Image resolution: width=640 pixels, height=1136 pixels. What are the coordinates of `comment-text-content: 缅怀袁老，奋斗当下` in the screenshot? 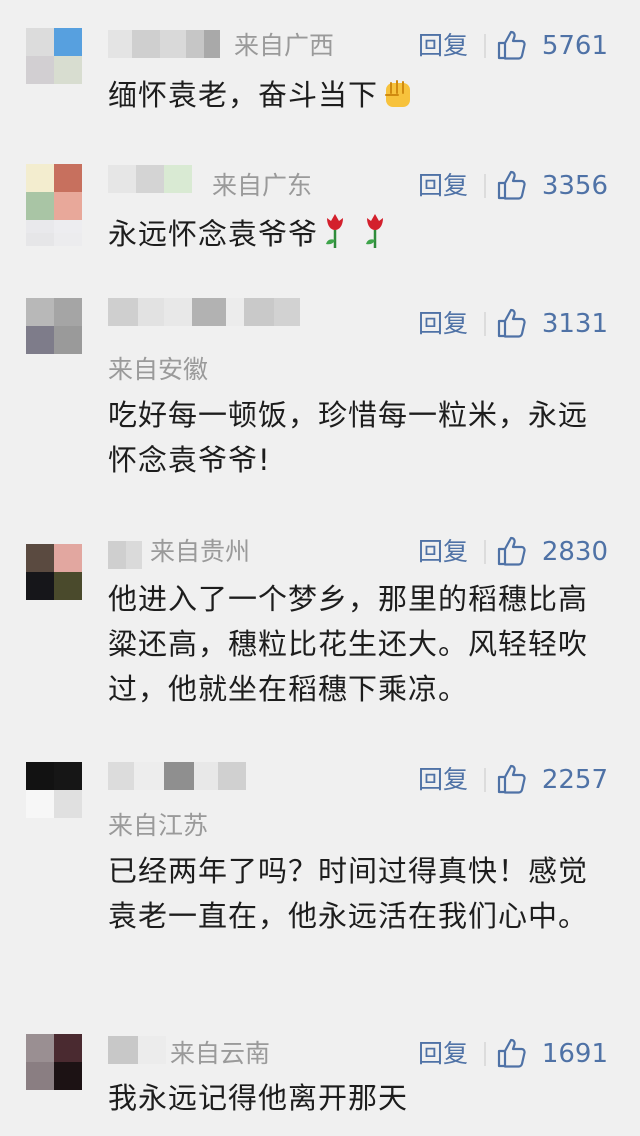 It's located at (243, 95).